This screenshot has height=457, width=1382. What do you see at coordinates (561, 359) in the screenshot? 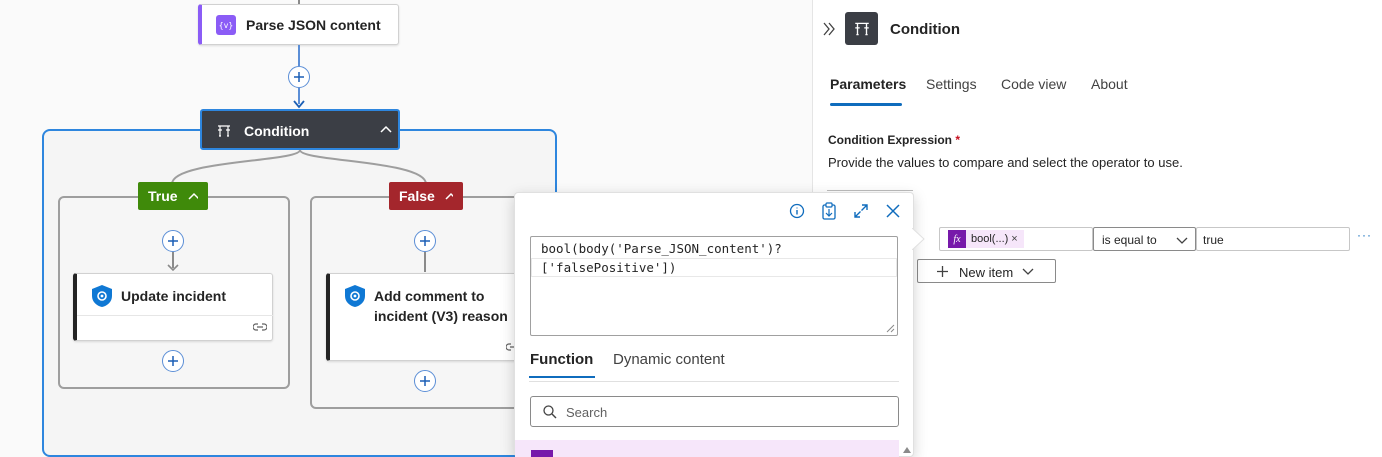
I see `tab-function: Function` at bounding box center [561, 359].